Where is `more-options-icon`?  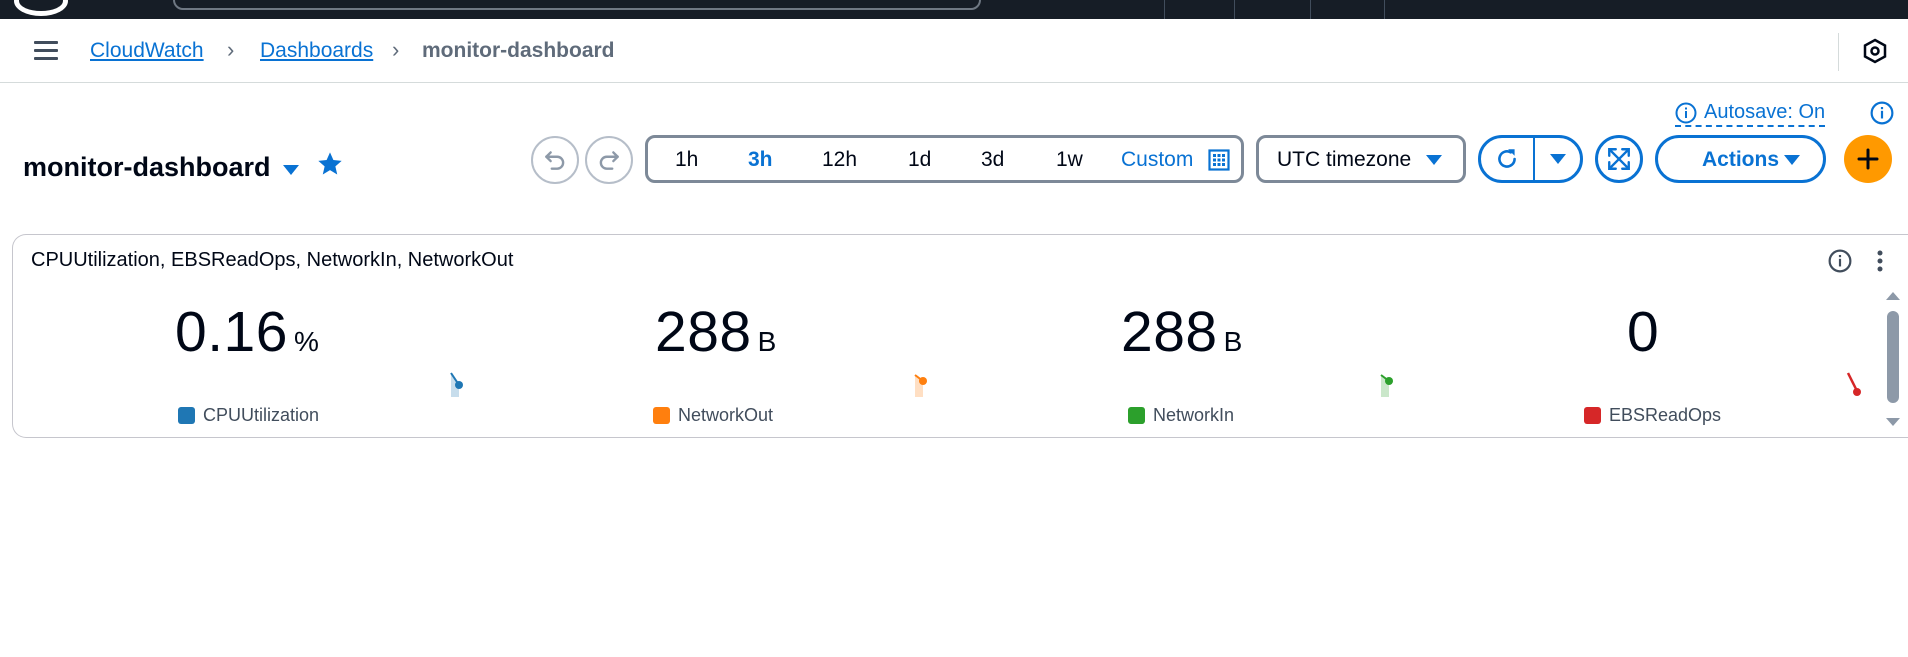 more-options-icon is located at coordinates (1880, 263).